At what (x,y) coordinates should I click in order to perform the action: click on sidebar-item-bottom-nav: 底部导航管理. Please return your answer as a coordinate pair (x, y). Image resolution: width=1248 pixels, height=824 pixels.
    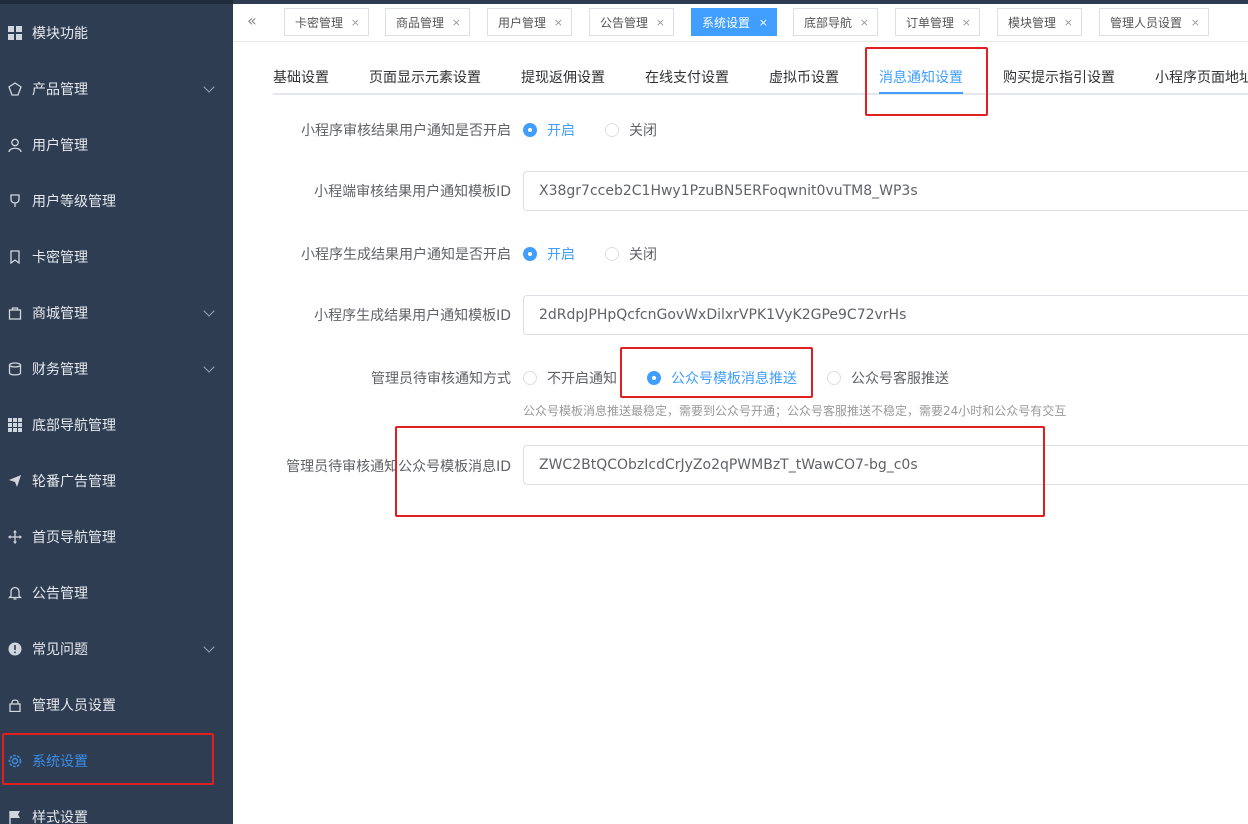
    Looking at the image, I should click on (116, 425).